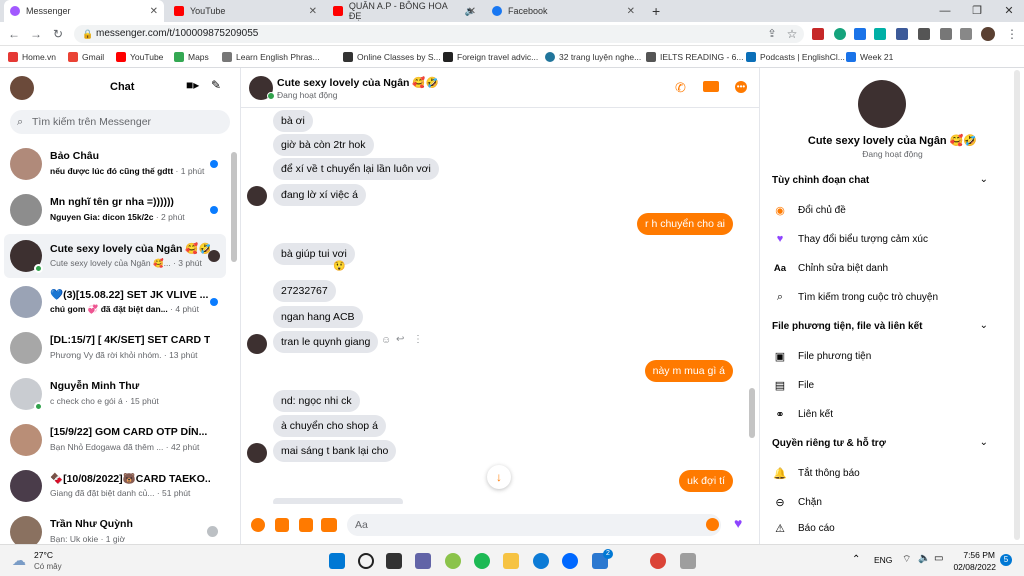 Image resolution: width=1024 pixels, height=576 pixels. What do you see at coordinates (850, 239) in the screenshot?
I see `menu-item-change-emoji: ♥ Thay đổi biểu tượng cảm xúc` at bounding box center [850, 239].